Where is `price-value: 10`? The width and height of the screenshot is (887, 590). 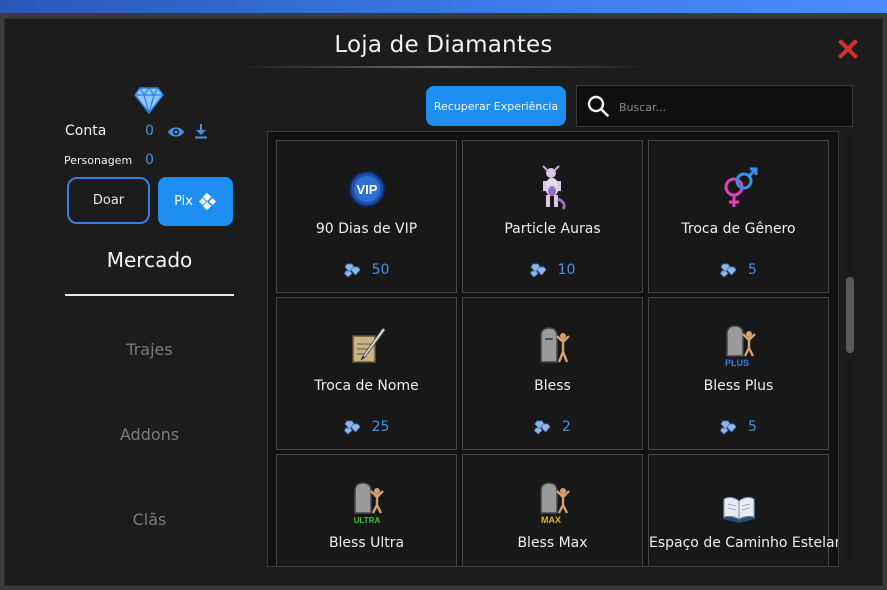
price-value: 10 is located at coordinates (566, 270).